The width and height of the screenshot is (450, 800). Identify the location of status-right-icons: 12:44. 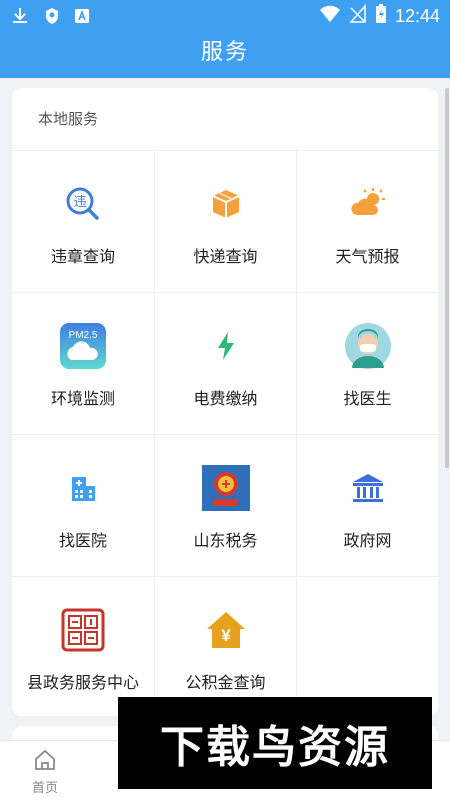
(379, 16).